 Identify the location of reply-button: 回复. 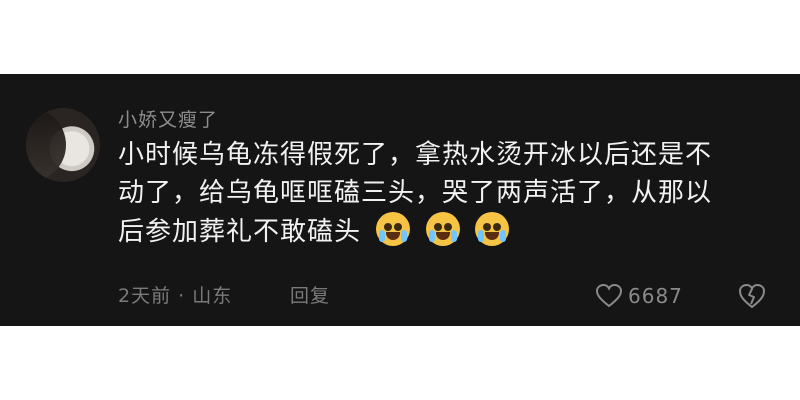
(310, 296).